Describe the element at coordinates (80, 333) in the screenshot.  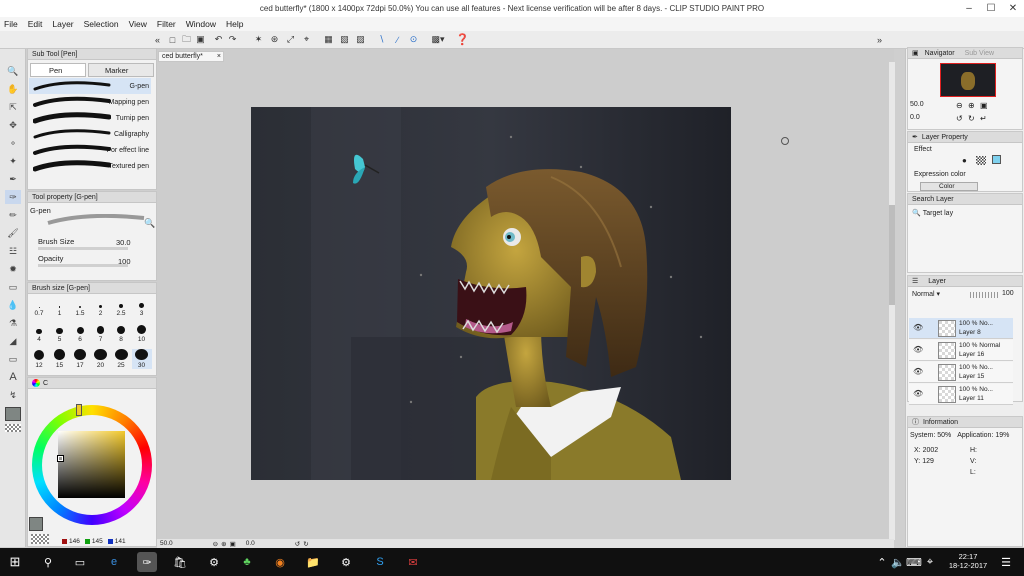
I see `brush-size-option: 6` at that location.